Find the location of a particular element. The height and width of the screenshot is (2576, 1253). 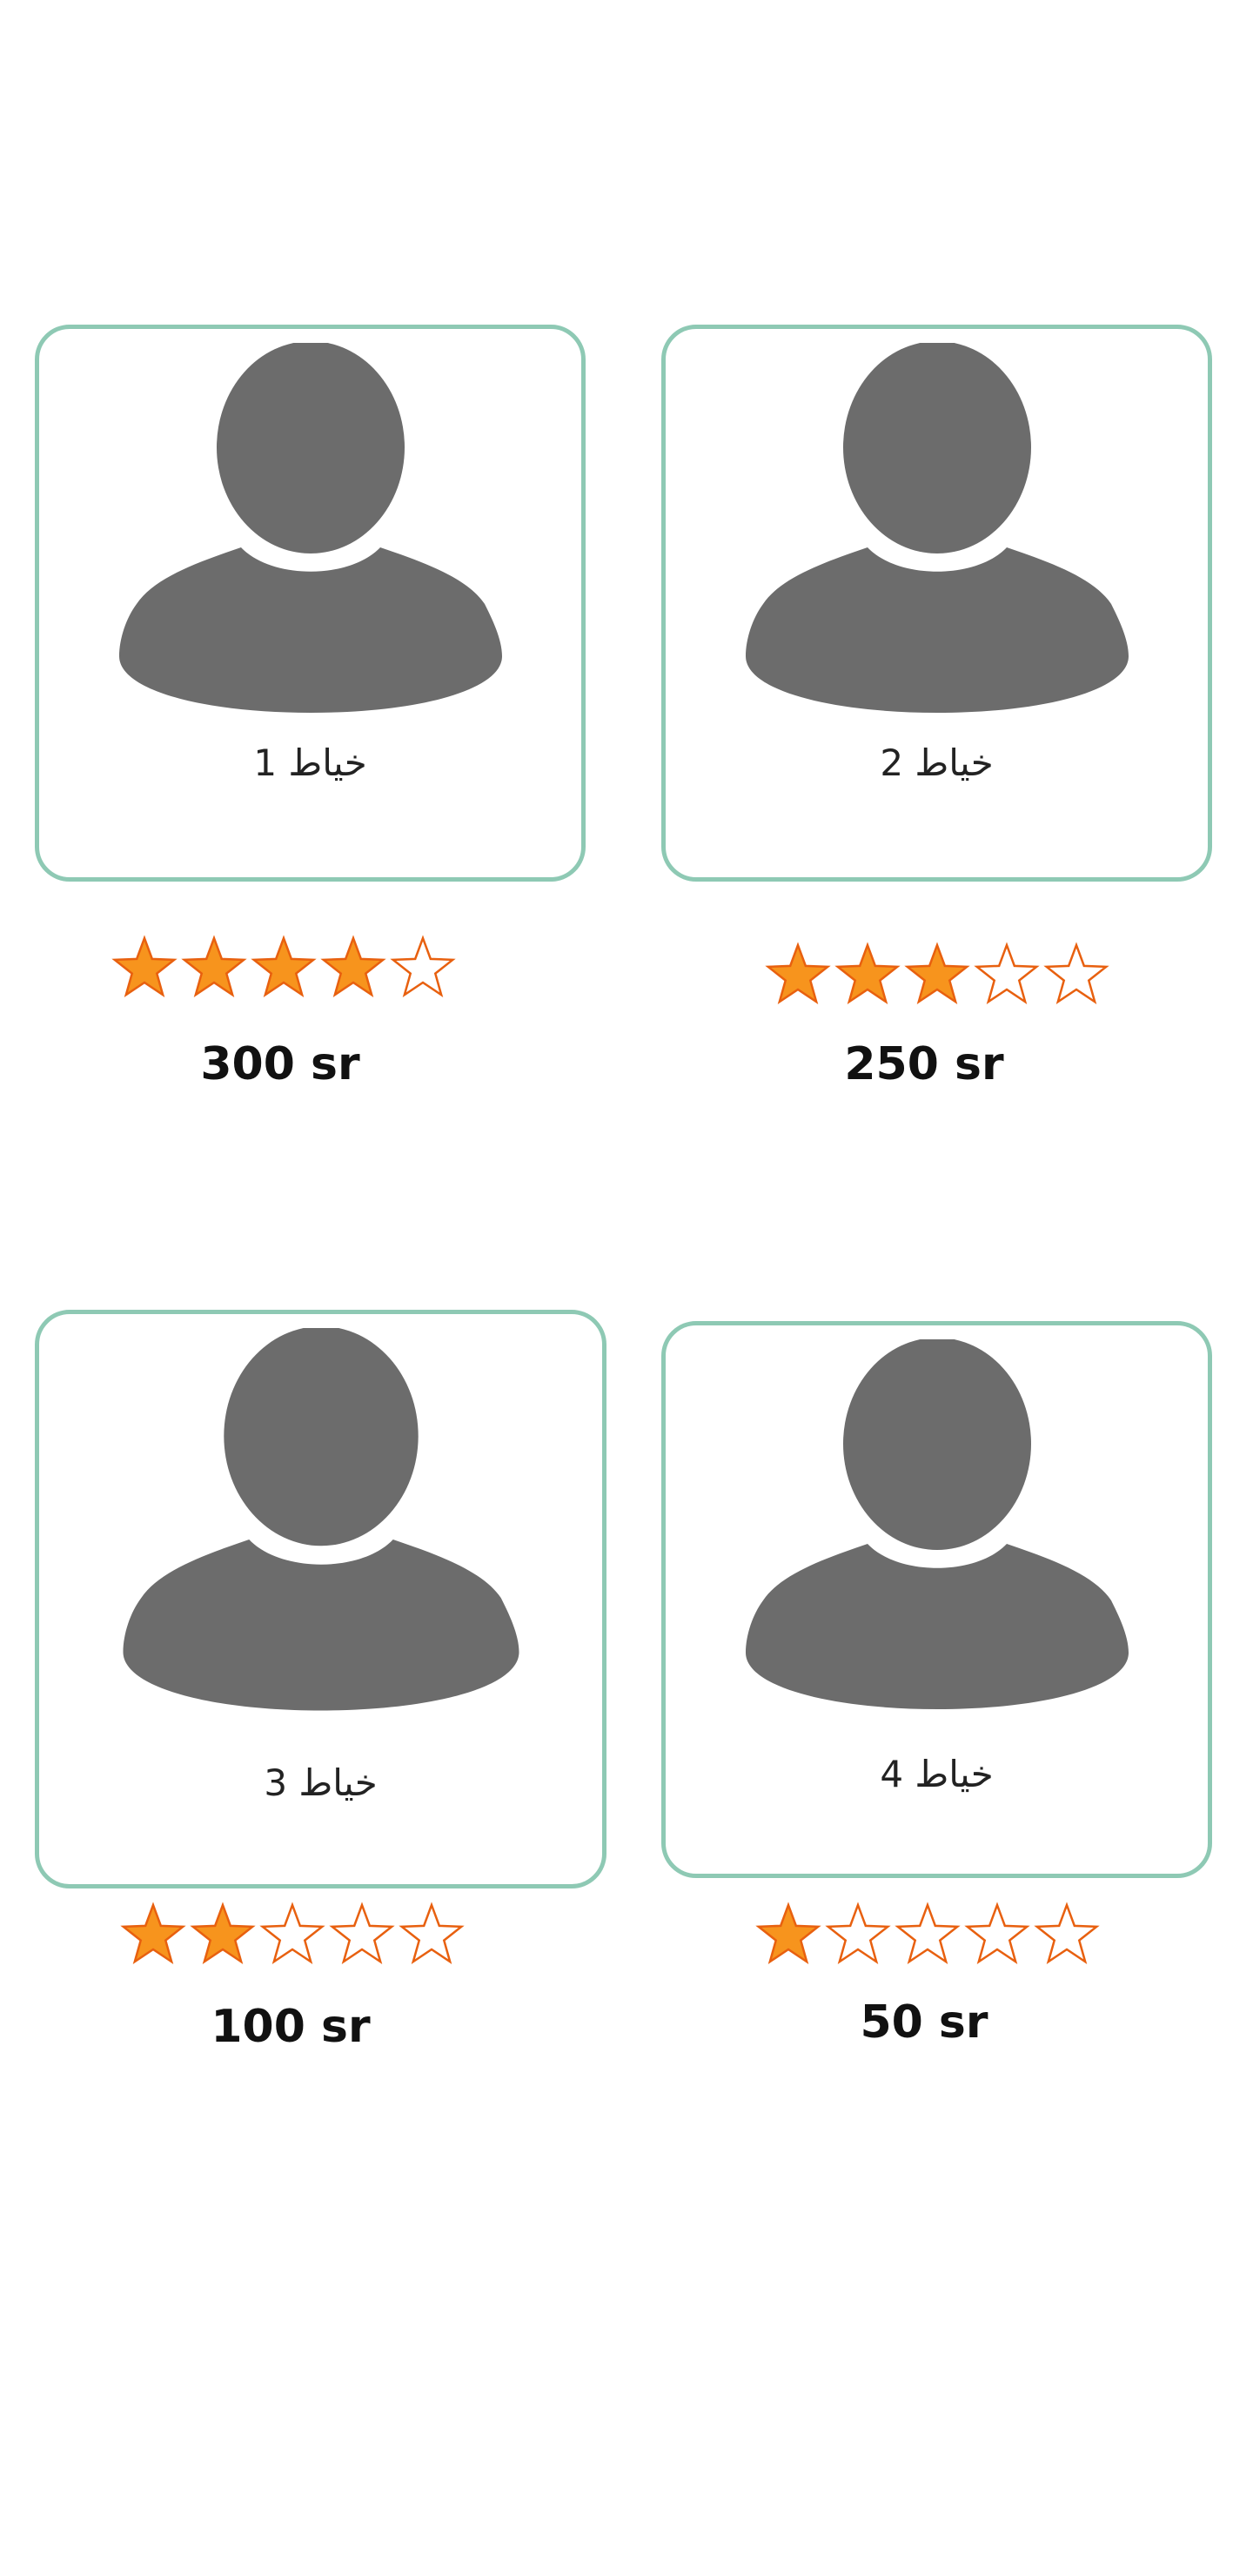

tailor-price: 250 sr is located at coordinates (924, 1064).